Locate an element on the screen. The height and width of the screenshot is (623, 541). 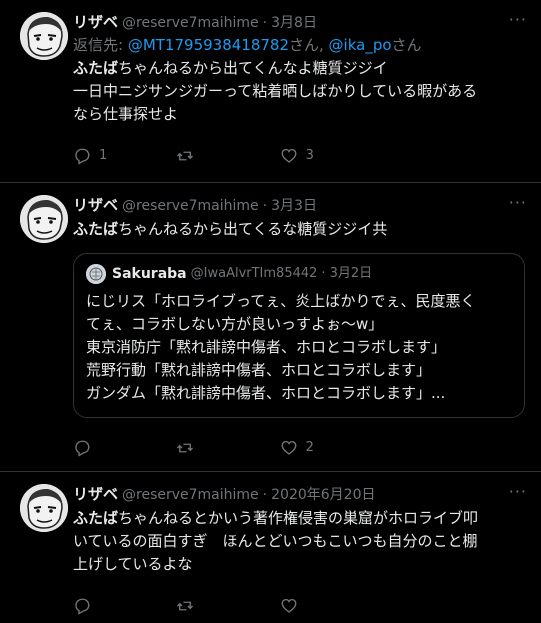
tweet-header: リザベ @reserve7maihime · 2020年6月20日 is located at coordinates (299, 494).